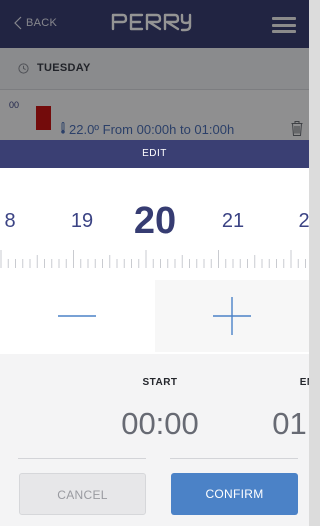 The width and height of the screenshot is (320, 526). I want to click on minus-icon, so click(77, 316).